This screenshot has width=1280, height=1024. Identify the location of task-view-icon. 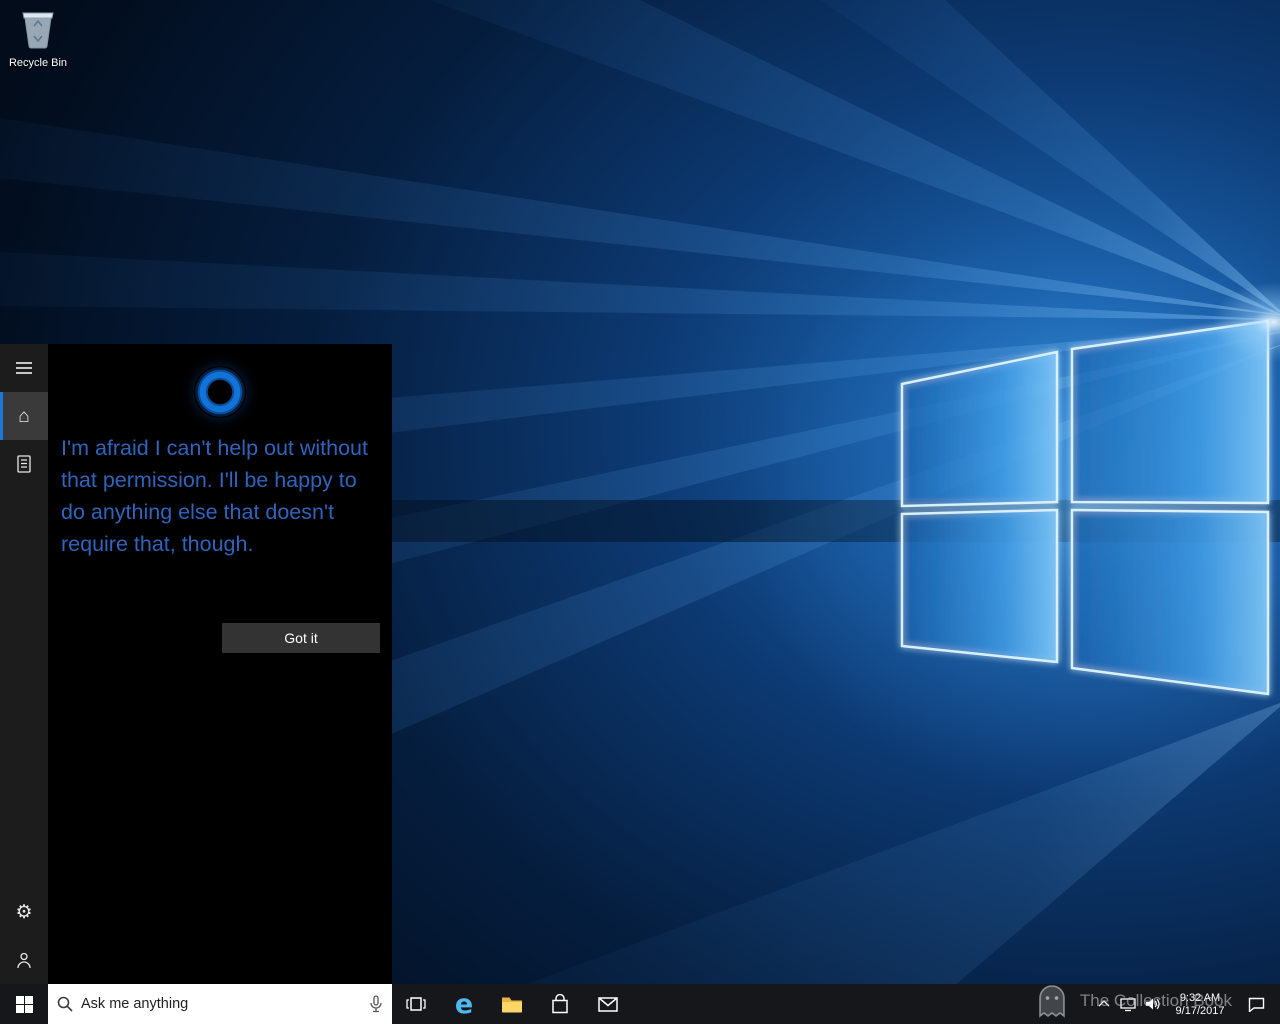
(416, 1004).